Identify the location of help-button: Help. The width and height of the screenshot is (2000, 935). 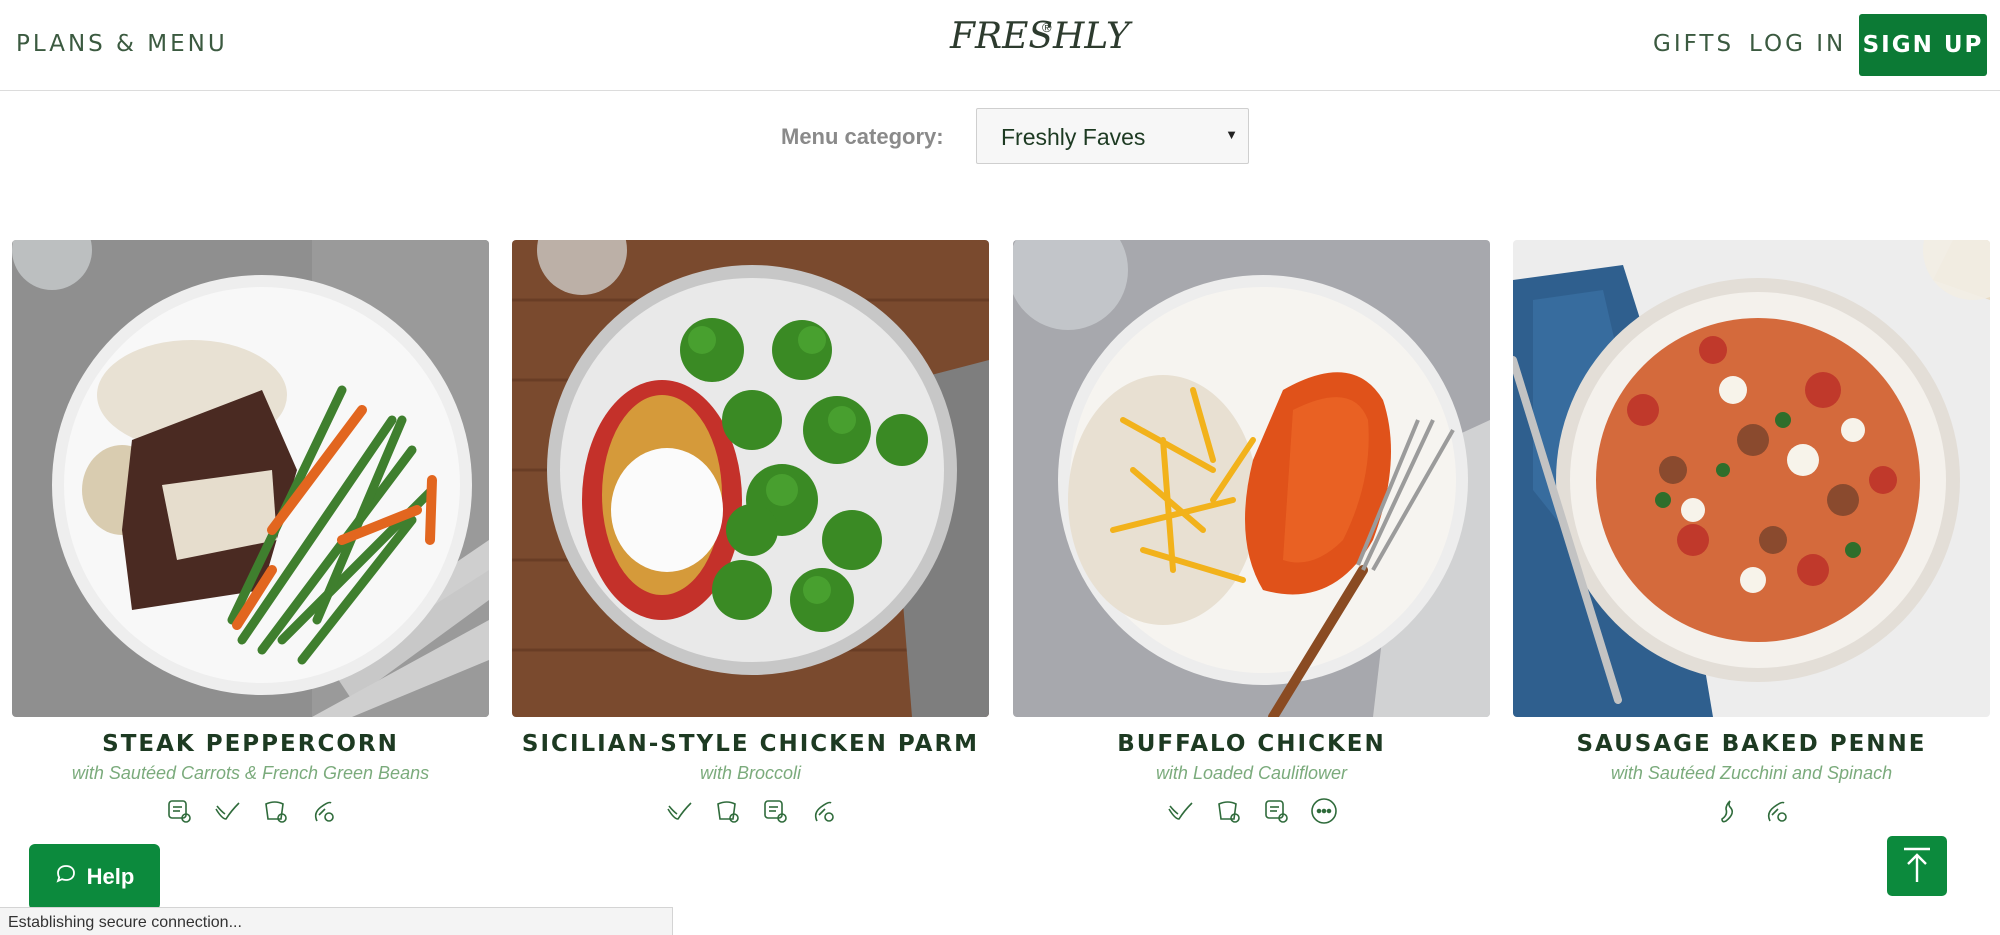
(94, 877).